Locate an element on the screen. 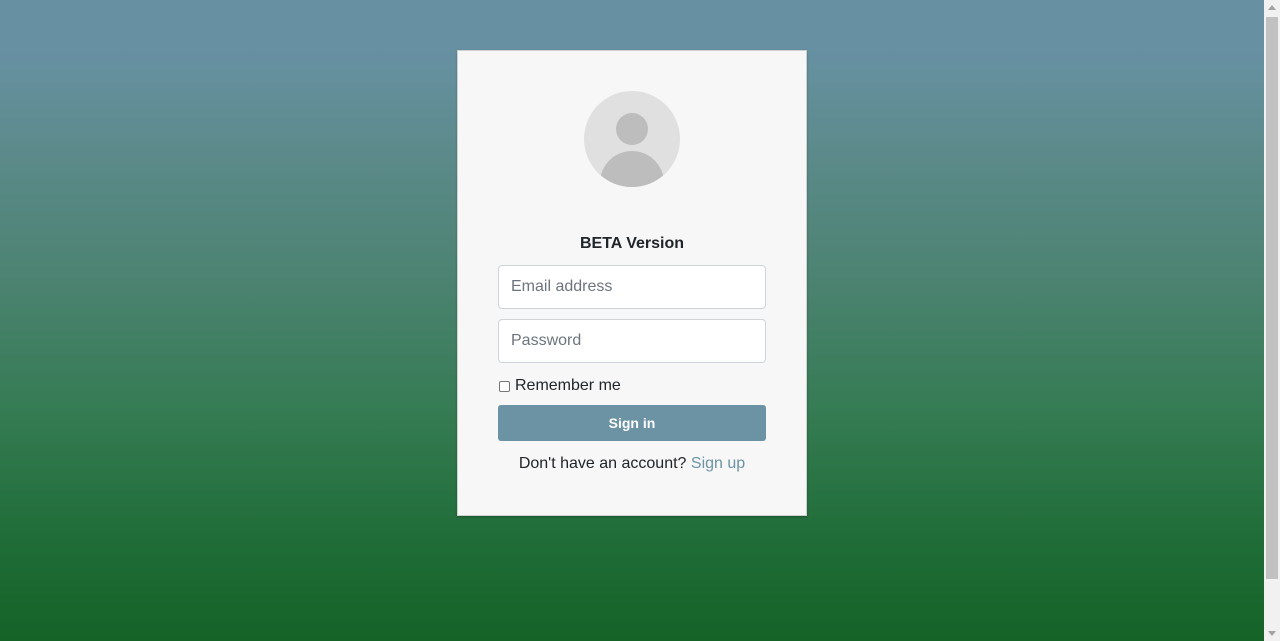  vertical-scrollbar is located at coordinates (1272, 320).